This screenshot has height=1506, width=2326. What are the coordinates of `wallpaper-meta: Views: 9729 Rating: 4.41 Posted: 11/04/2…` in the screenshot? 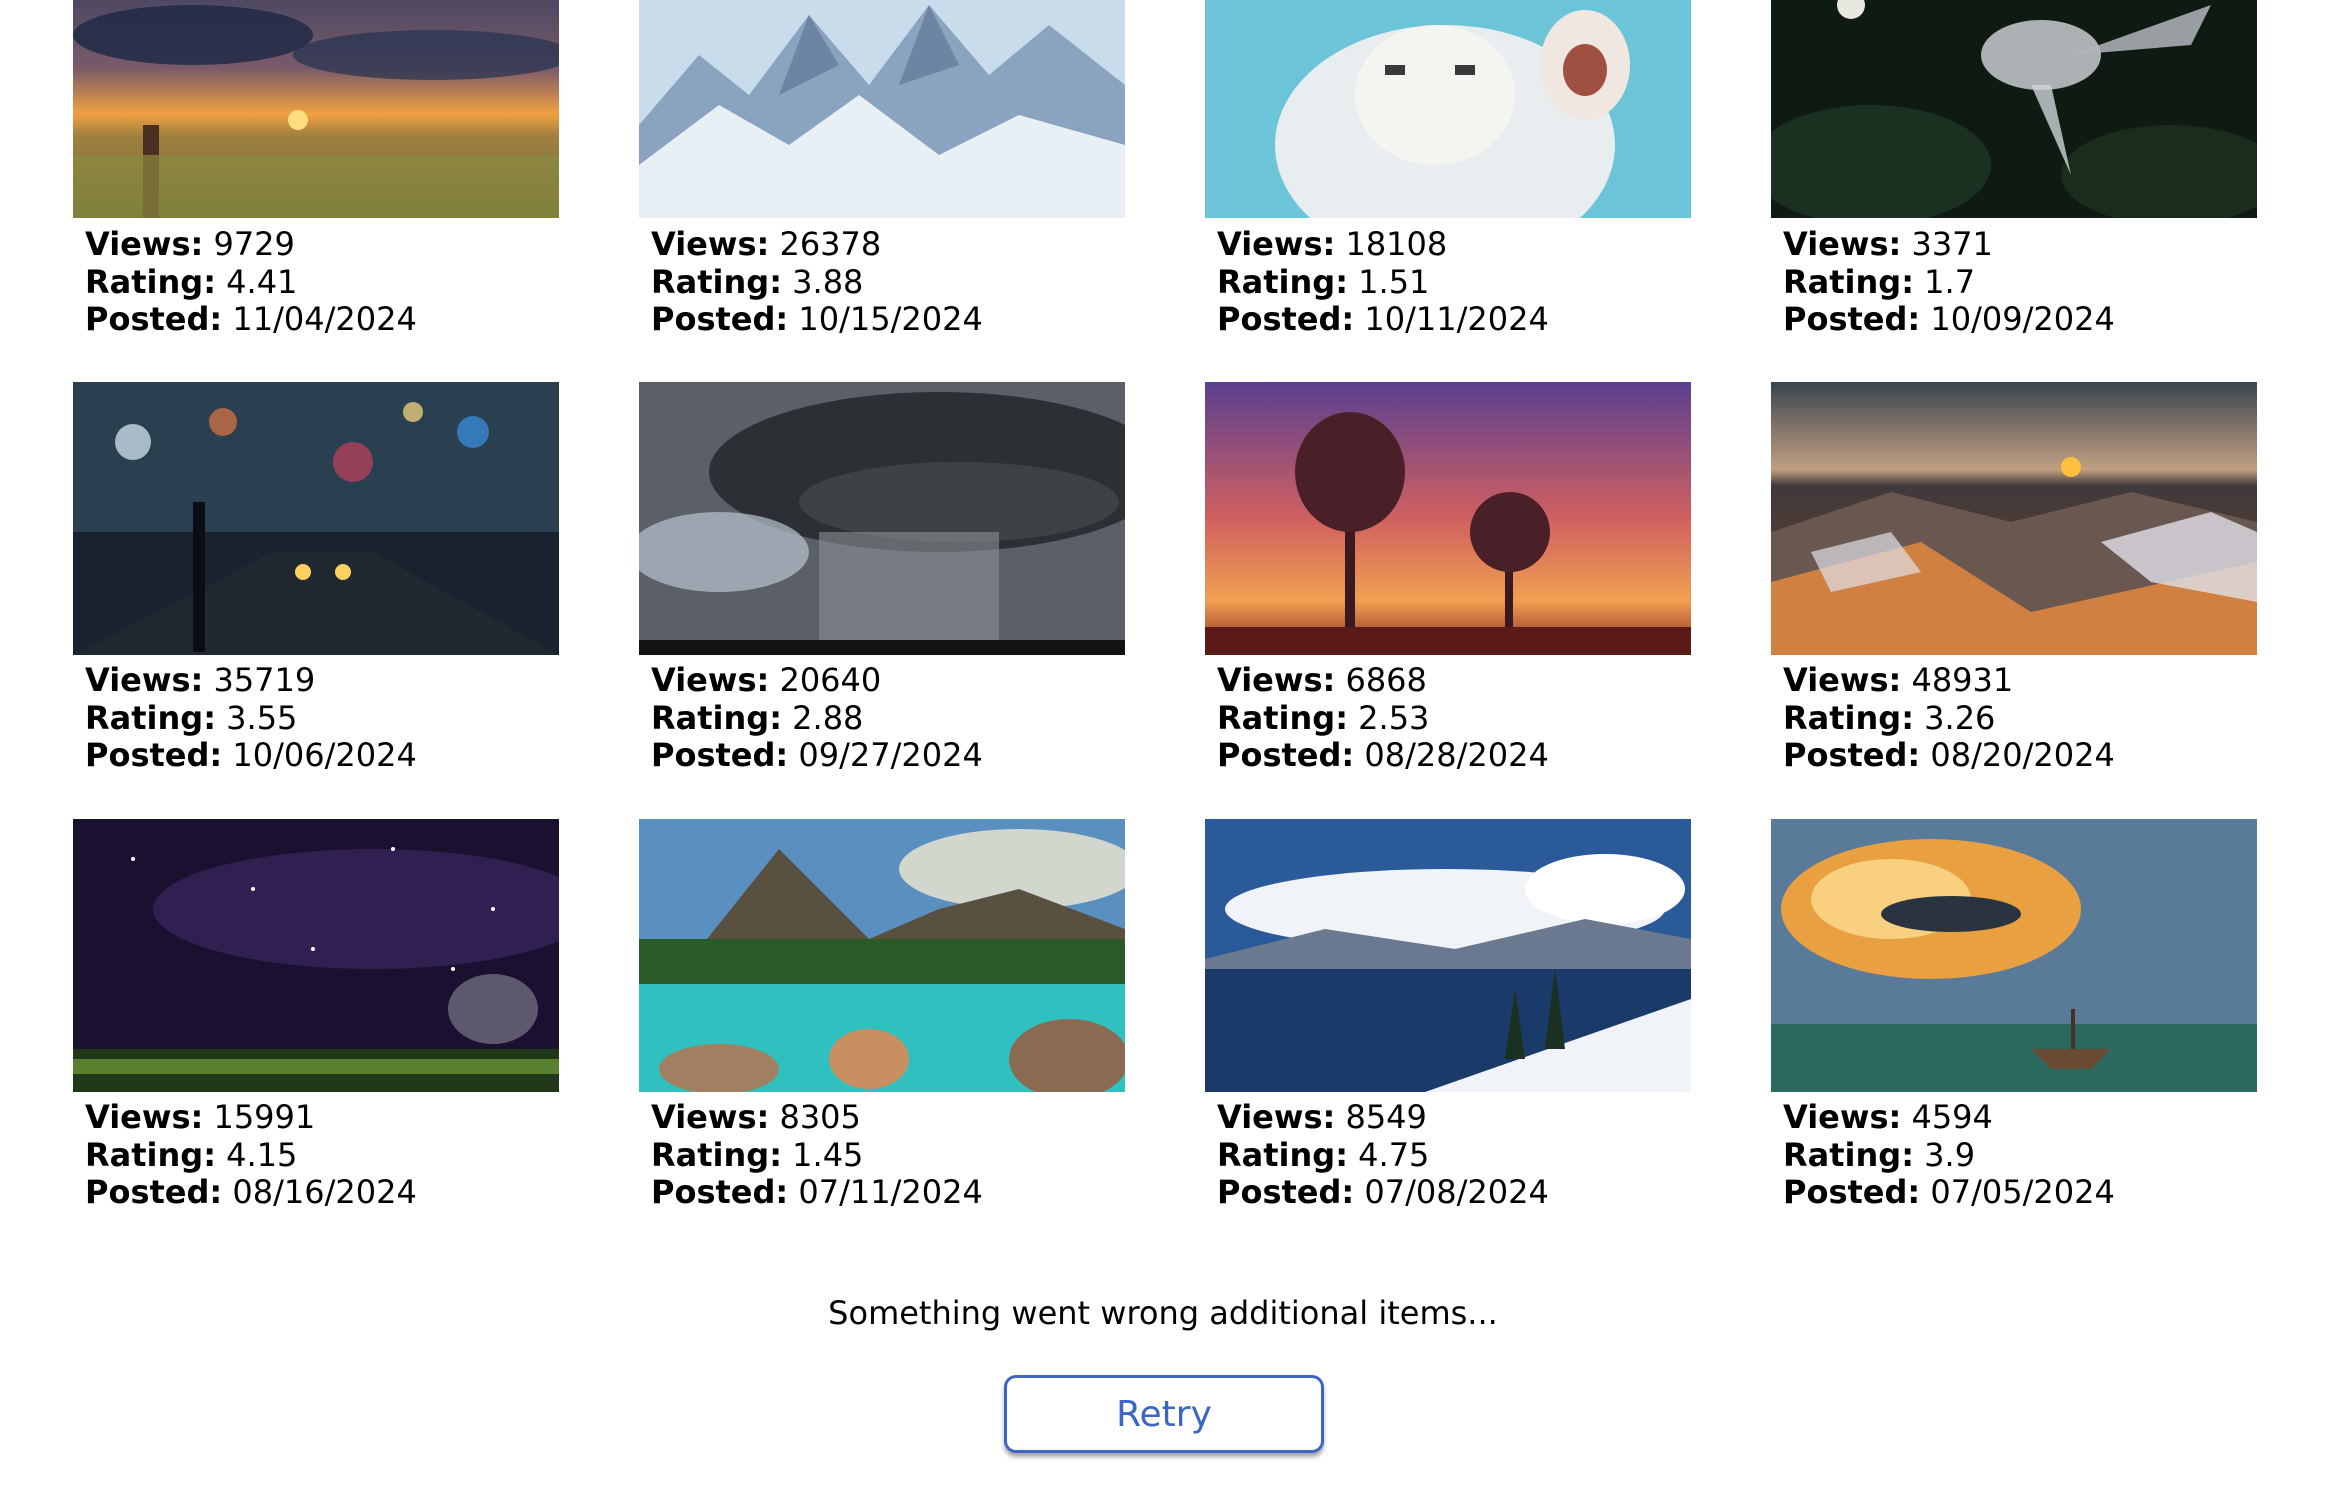 It's located at (251, 282).